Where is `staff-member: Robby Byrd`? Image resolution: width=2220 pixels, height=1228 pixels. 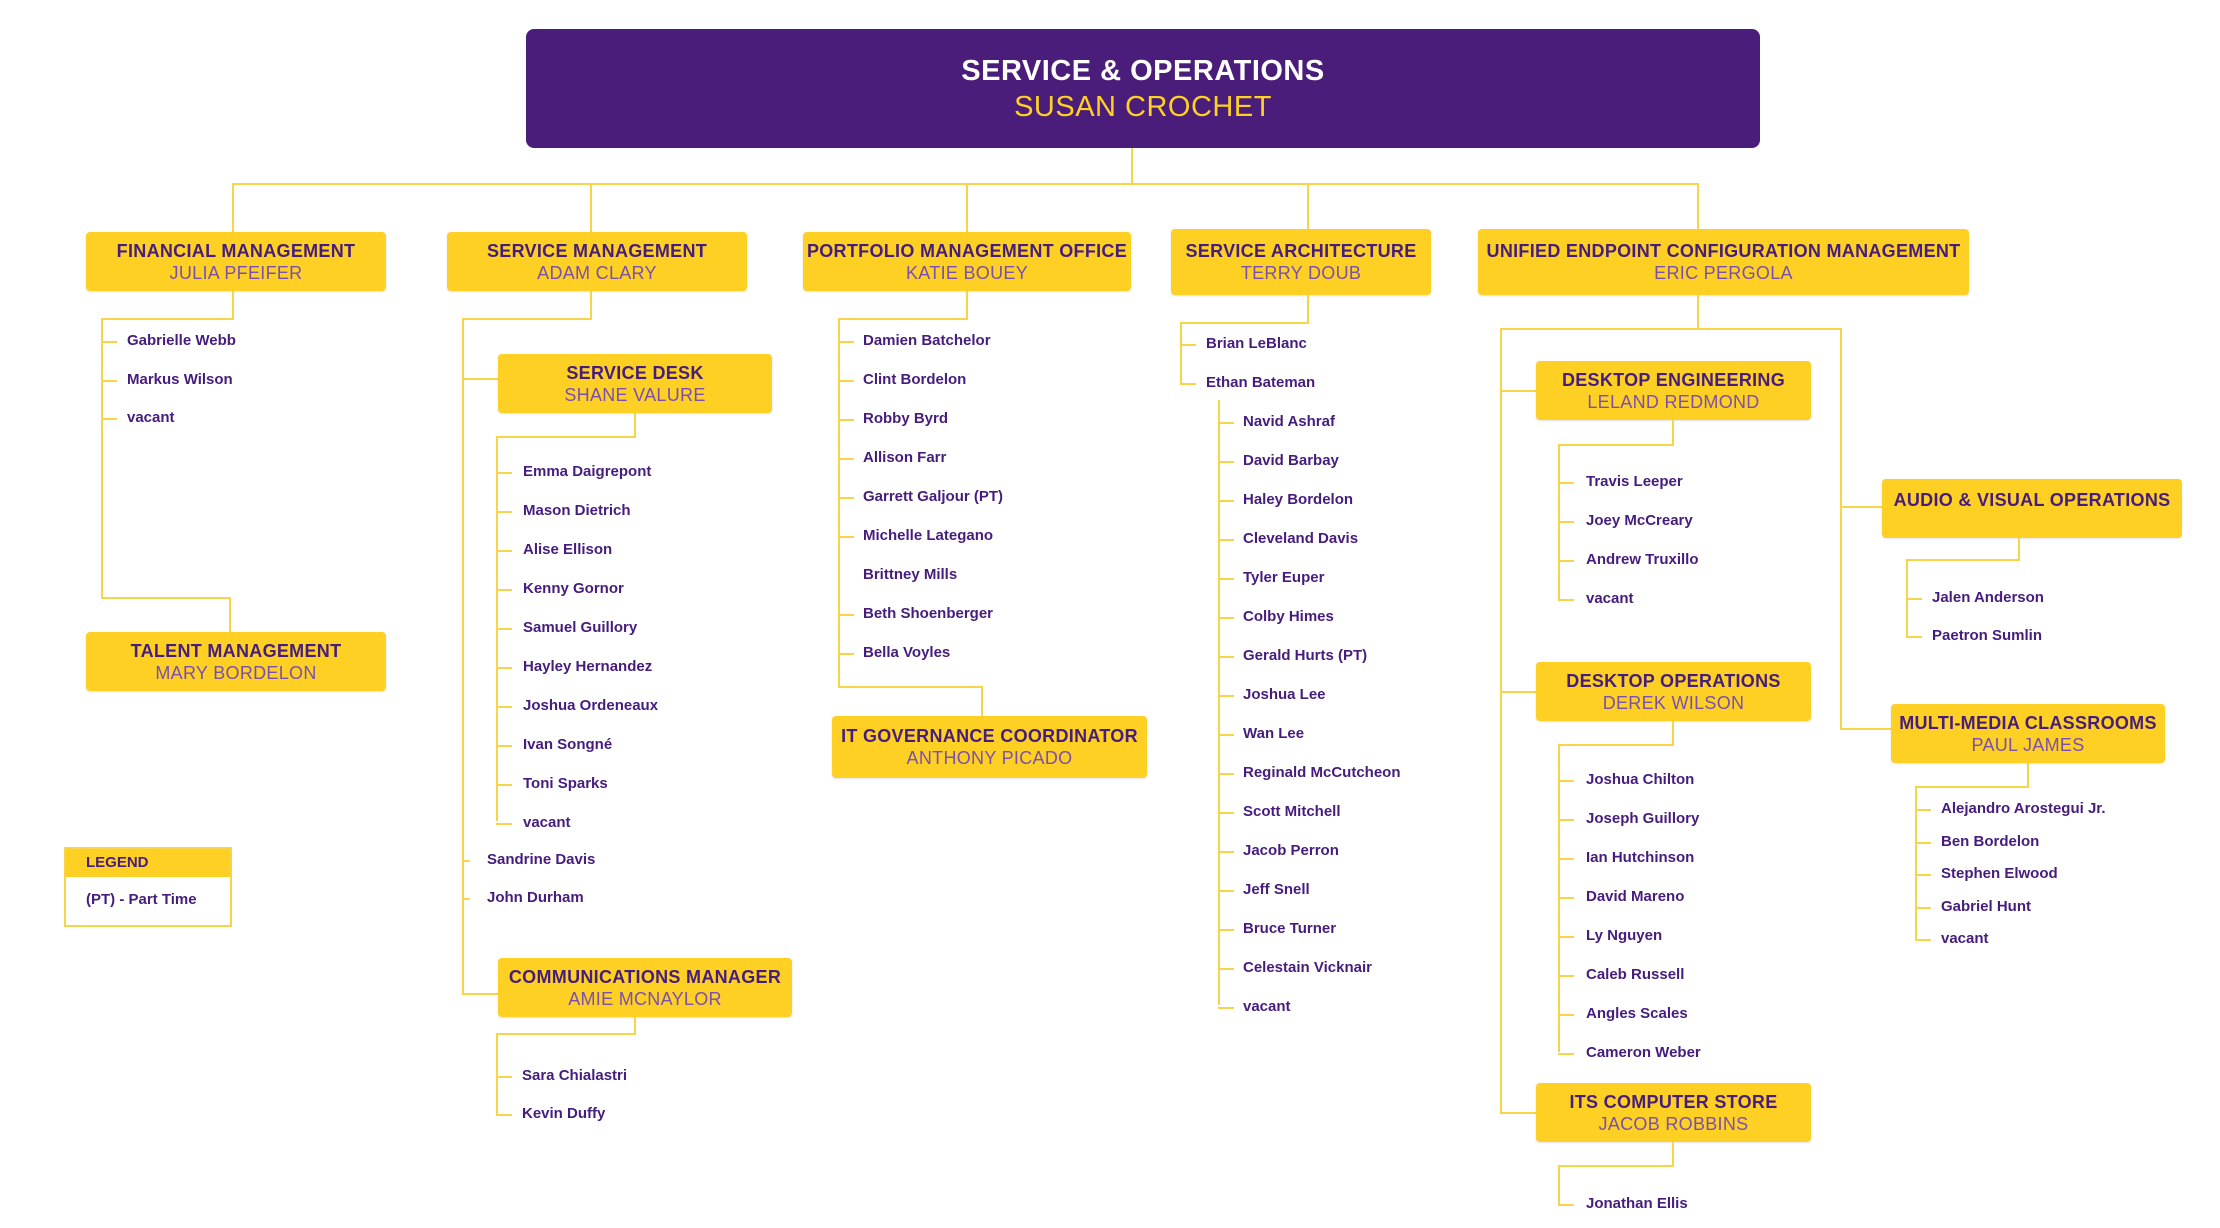 staff-member: Robby Byrd is located at coordinates (906, 418).